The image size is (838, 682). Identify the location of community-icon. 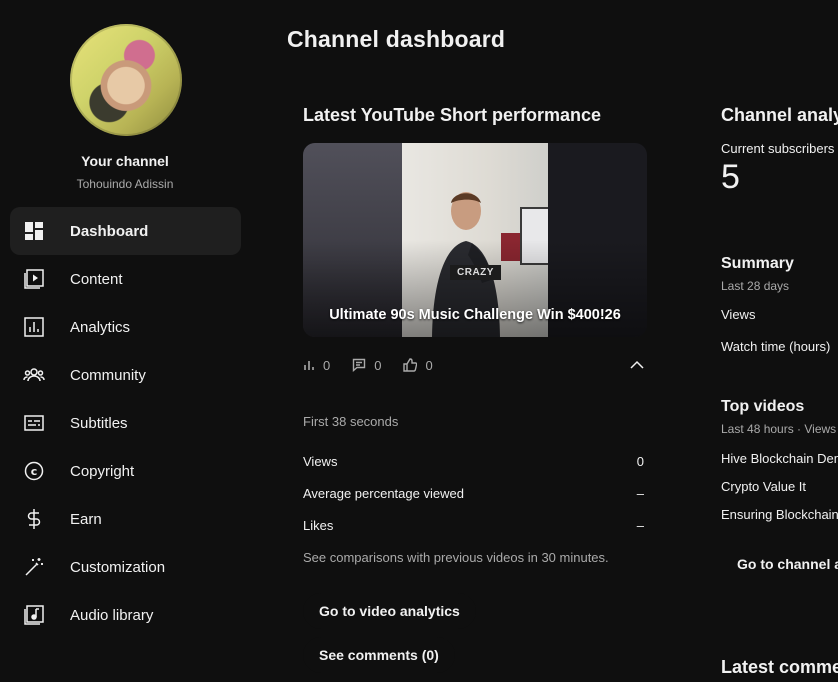
(34, 375).